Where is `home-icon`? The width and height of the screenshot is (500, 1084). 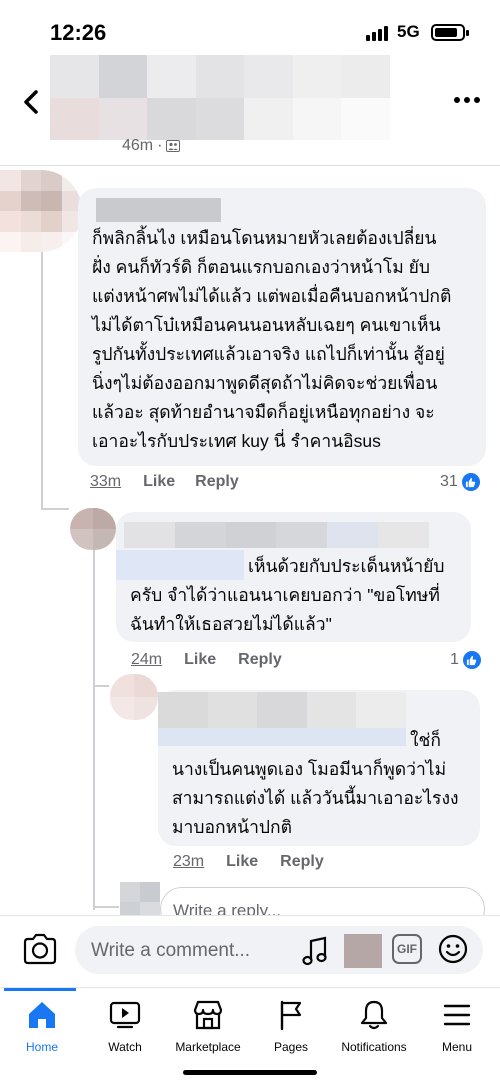 home-icon is located at coordinates (42, 1015).